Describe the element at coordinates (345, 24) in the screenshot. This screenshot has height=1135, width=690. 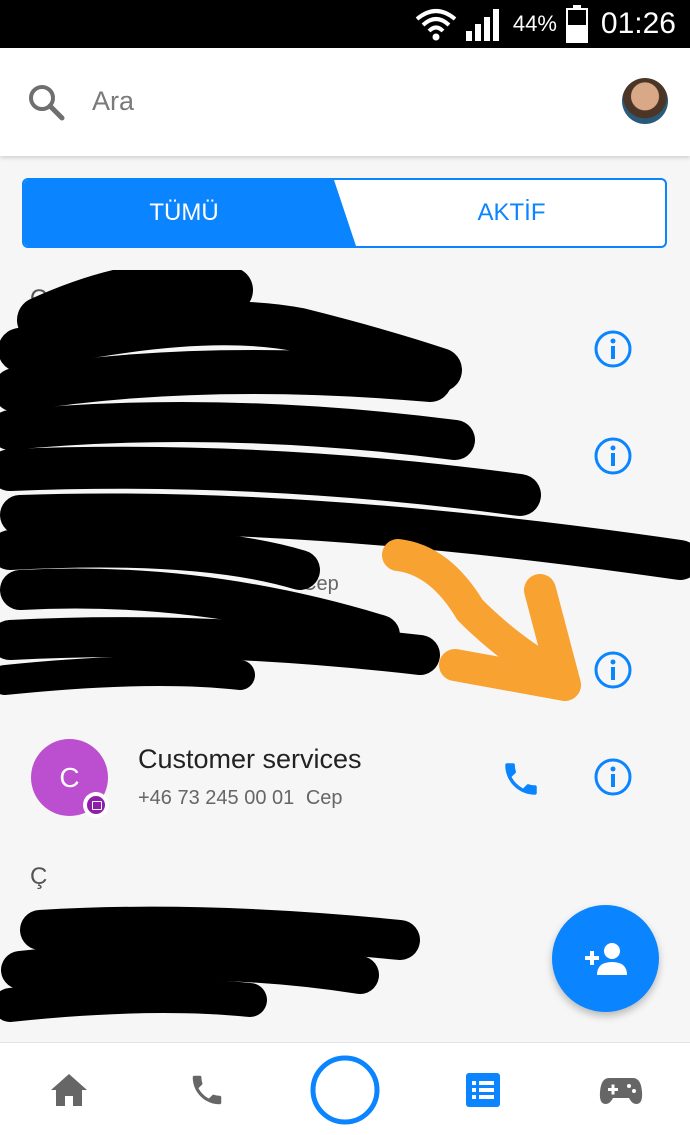
I see `status-bar: 44% 01:26` at that location.